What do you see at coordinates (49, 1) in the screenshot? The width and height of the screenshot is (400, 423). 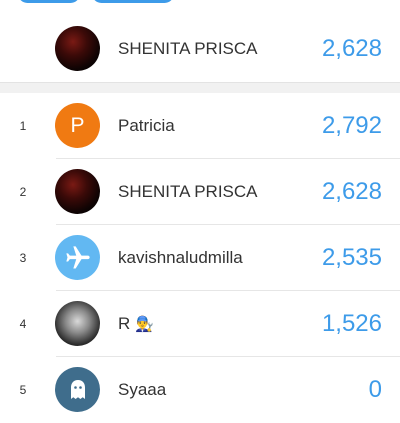 I see `tab-pill-left` at bounding box center [49, 1].